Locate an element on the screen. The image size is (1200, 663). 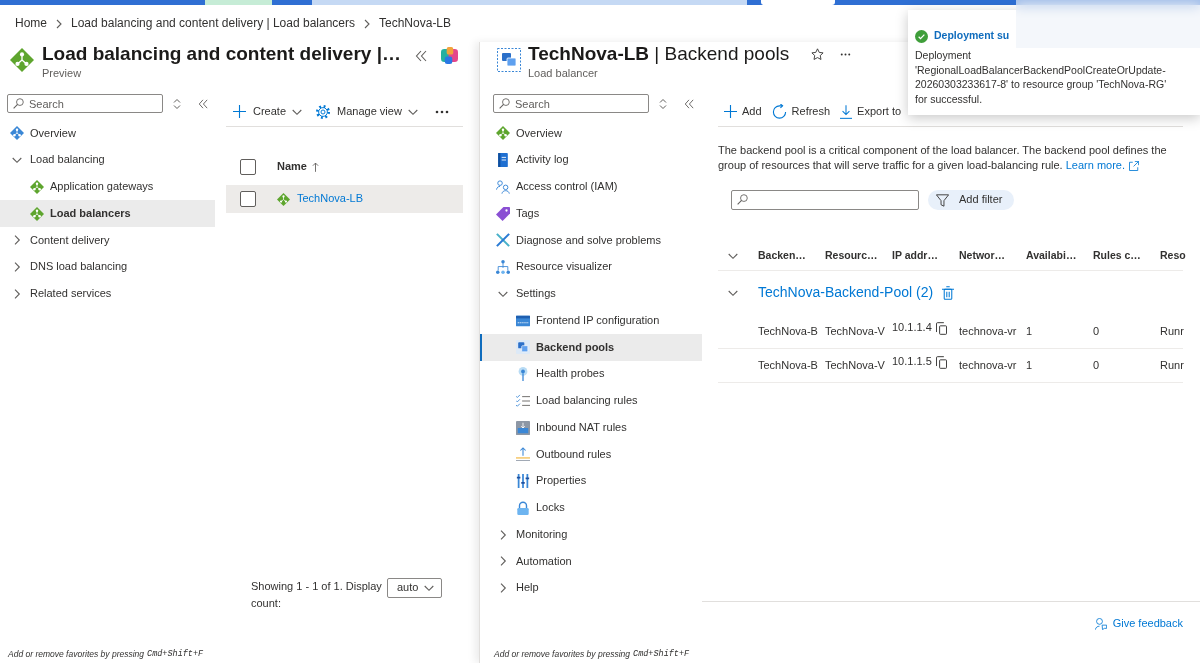
menu-item: Health probes is located at coordinates (591, 374).